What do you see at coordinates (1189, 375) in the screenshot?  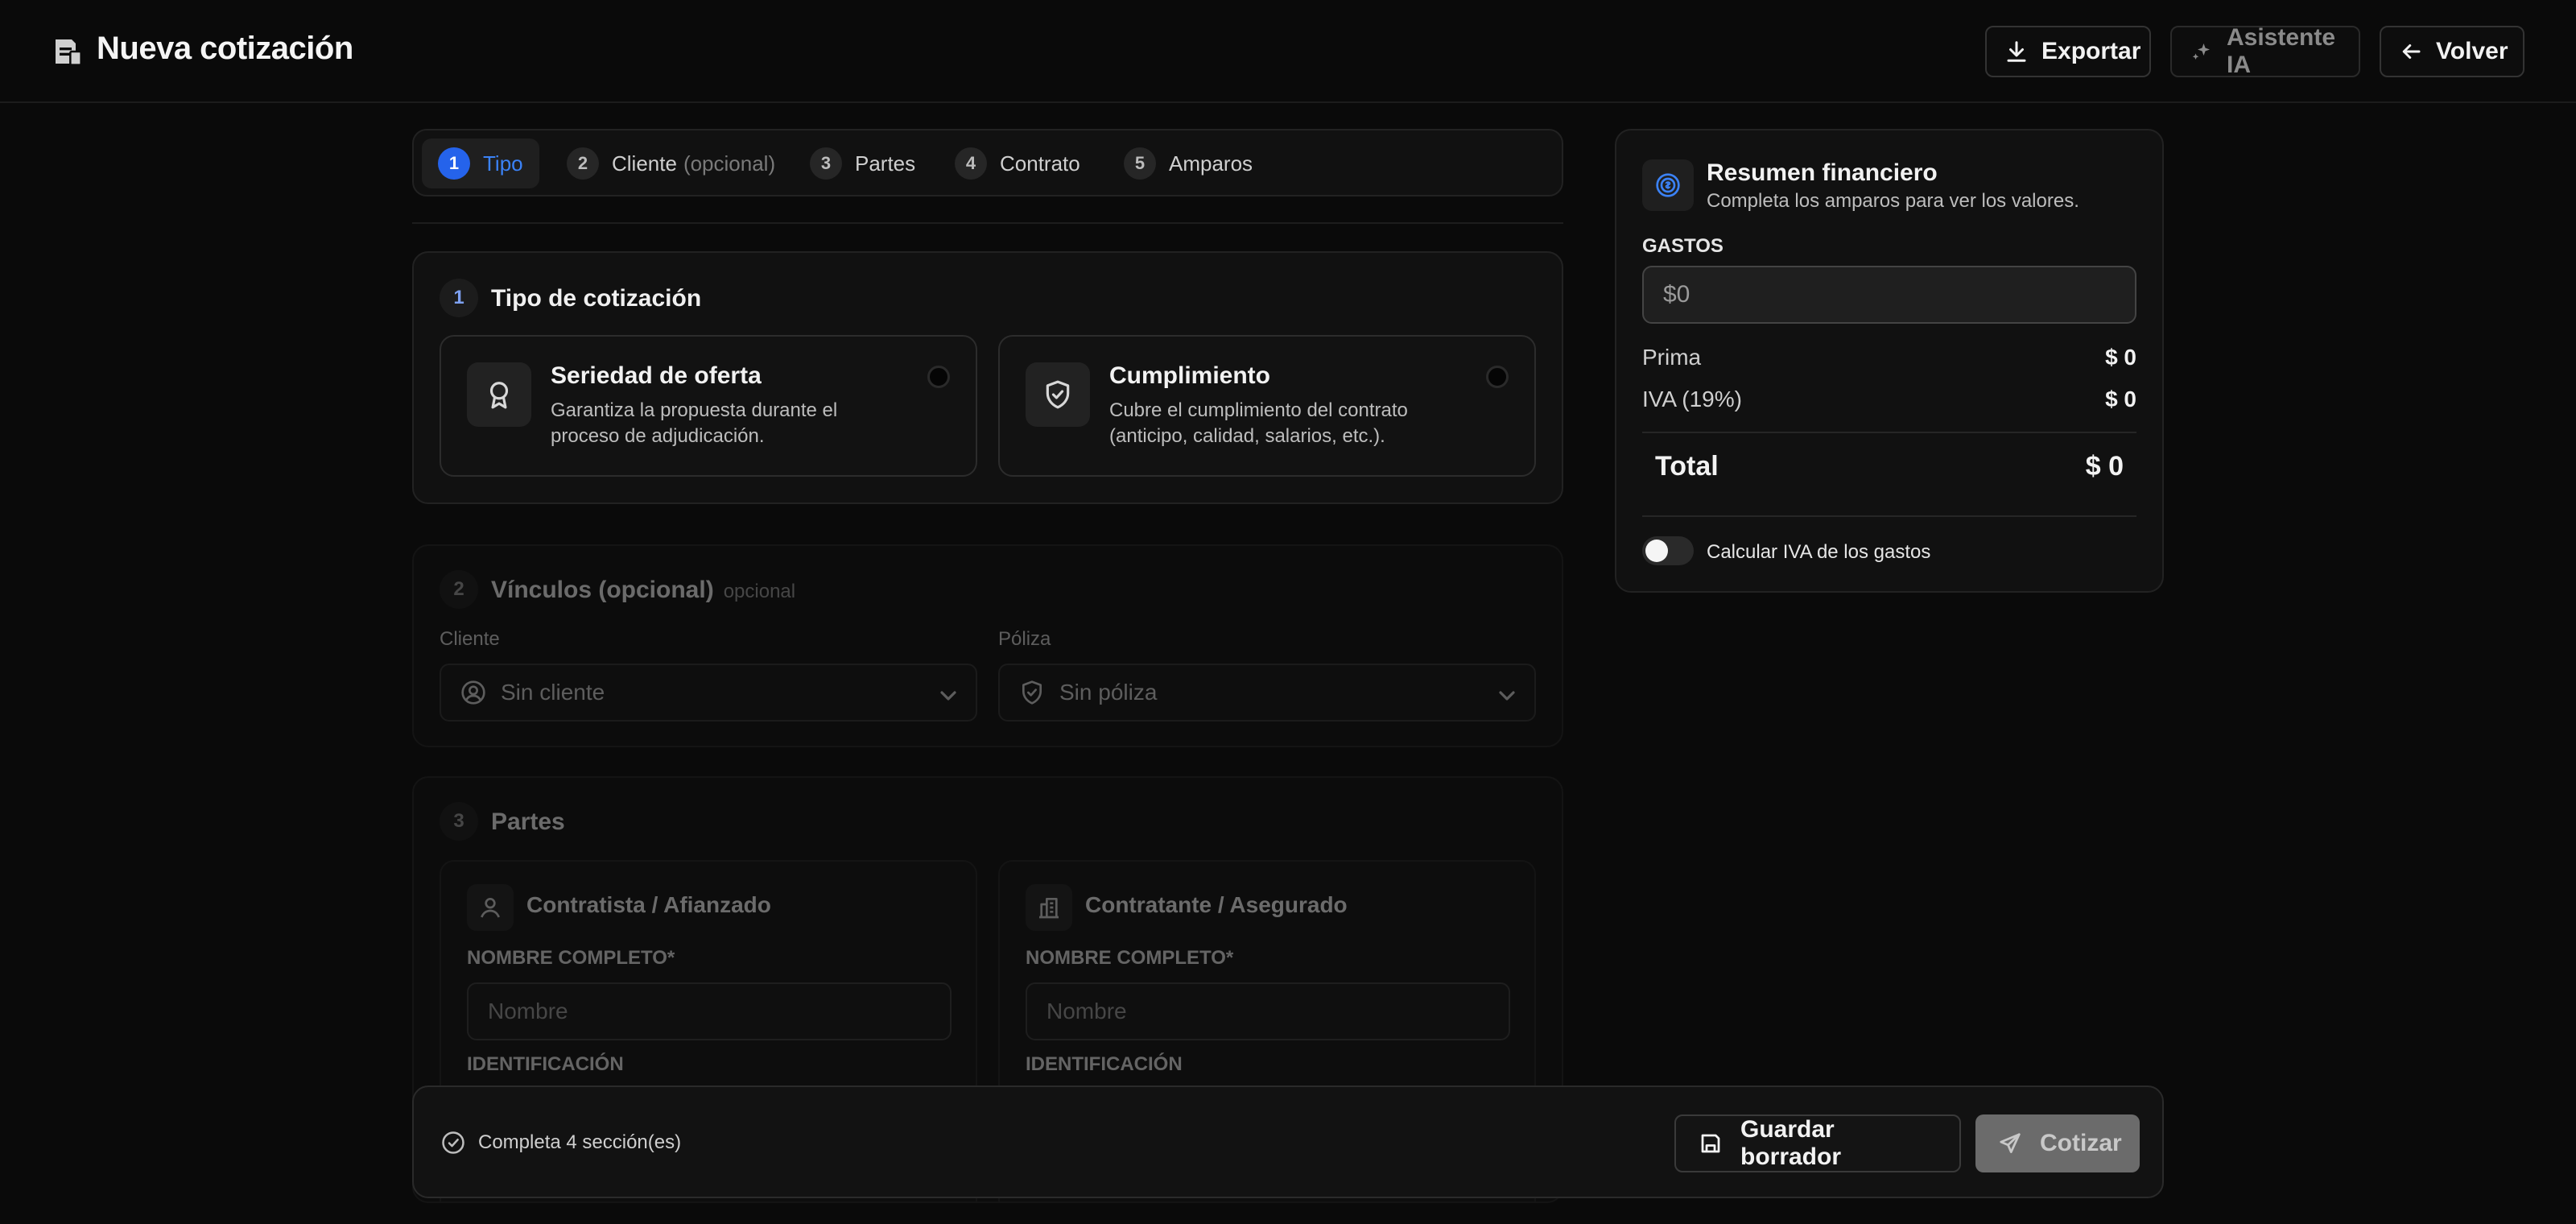 I see `option-title: Cumplimiento` at bounding box center [1189, 375].